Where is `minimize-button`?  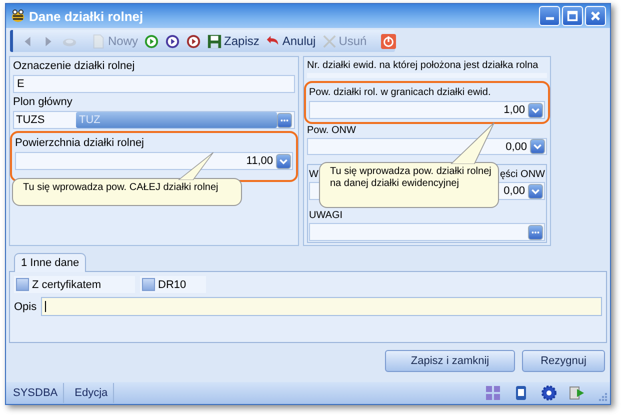 minimize-button is located at coordinates (549, 16).